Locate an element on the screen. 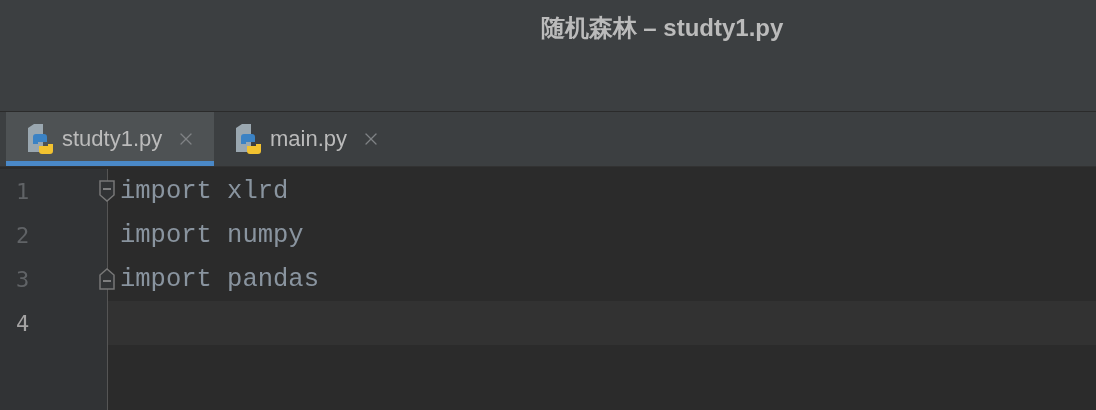  window-title: 随机森林 – studty1.py is located at coordinates (662, 28).